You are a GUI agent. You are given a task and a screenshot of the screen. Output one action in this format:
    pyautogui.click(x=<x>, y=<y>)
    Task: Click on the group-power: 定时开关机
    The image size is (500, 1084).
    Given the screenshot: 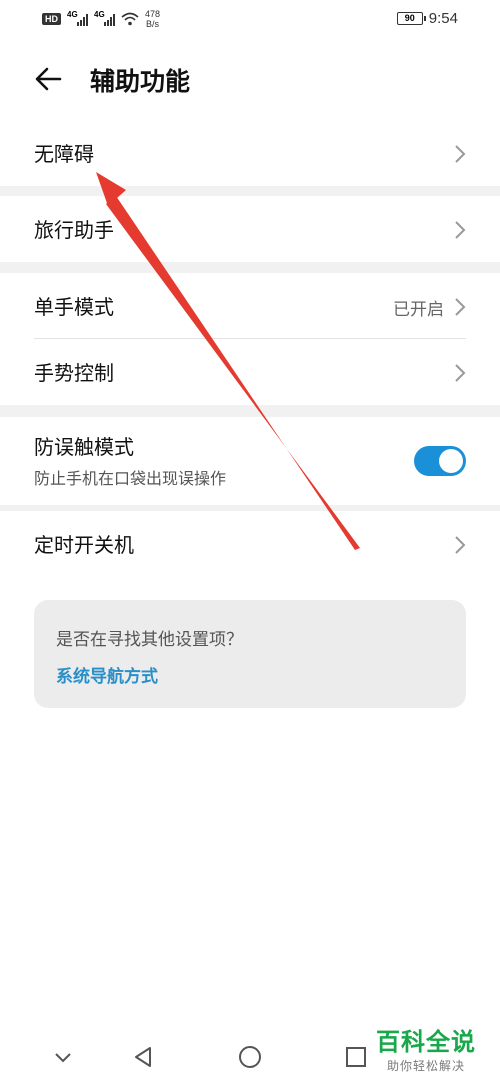 What is the action you would take?
    pyautogui.click(x=250, y=544)
    